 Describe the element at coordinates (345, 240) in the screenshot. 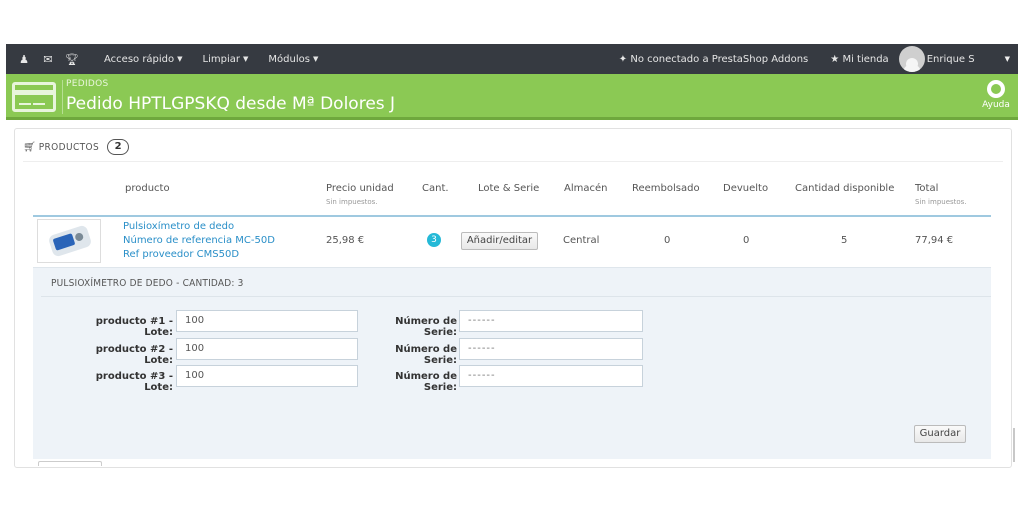

I see `row-unit-price: 25,98 €` at that location.